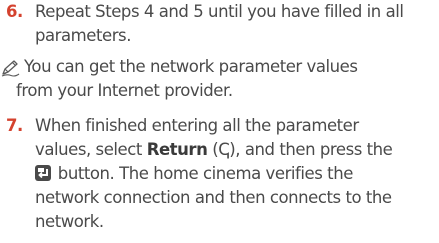 The width and height of the screenshot is (439, 243). What do you see at coordinates (124, 90) in the screenshot?
I see `note-line-2: from your Internet provider.` at bounding box center [124, 90].